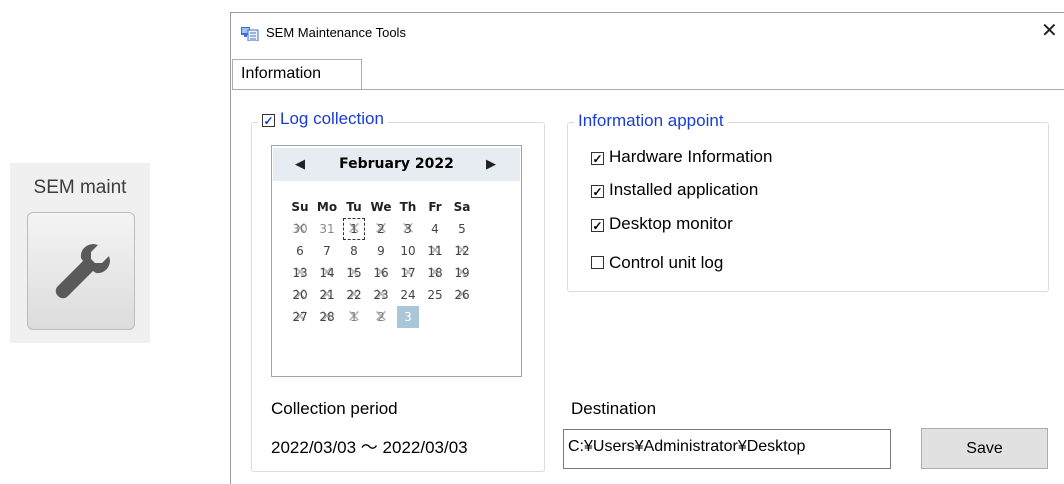 This screenshot has height=484, width=1064. What do you see at coordinates (327, 273) in the screenshot?
I see `calendar-day: 14` at bounding box center [327, 273].